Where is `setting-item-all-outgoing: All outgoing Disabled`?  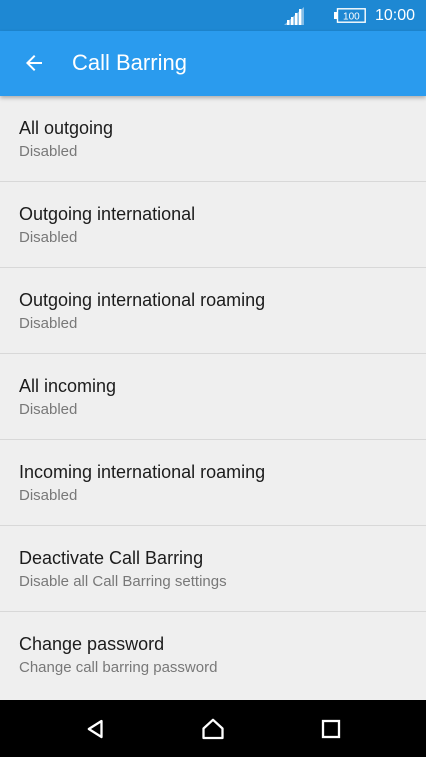 setting-item-all-outgoing: All outgoing Disabled is located at coordinates (213, 139).